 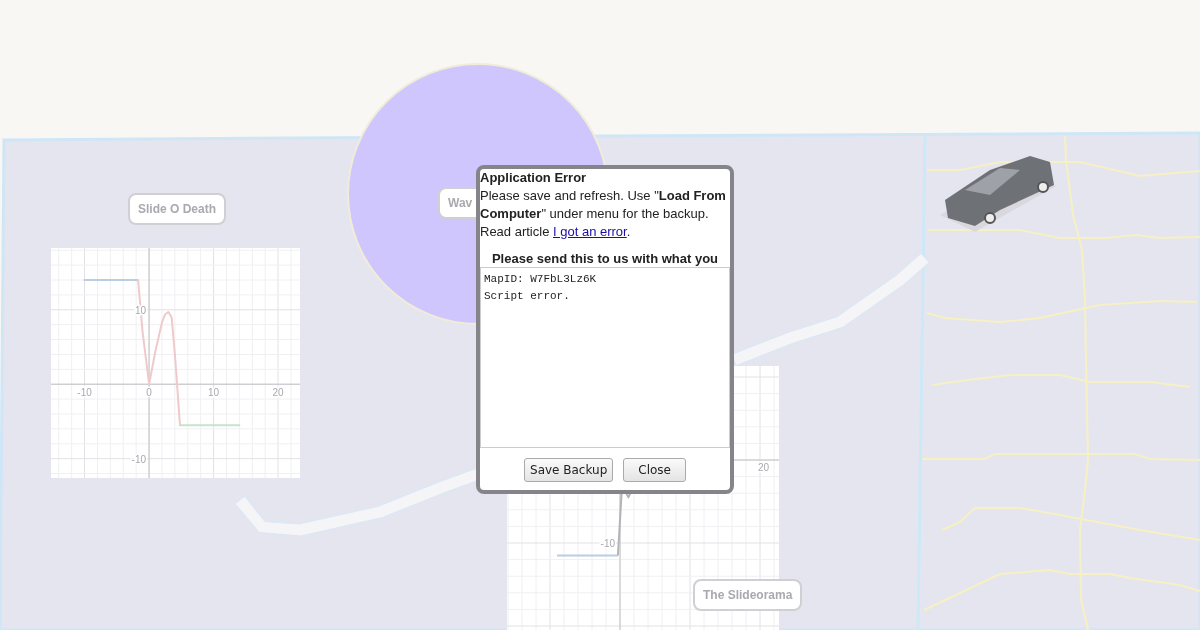 What do you see at coordinates (534, 178) in the screenshot?
I see `dialog-title: Application Error` at bounding box center [534, 178].